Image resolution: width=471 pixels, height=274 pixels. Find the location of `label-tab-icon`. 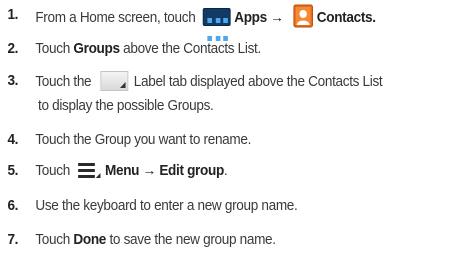

label-tab-icon is located at coordinates (114, 81).